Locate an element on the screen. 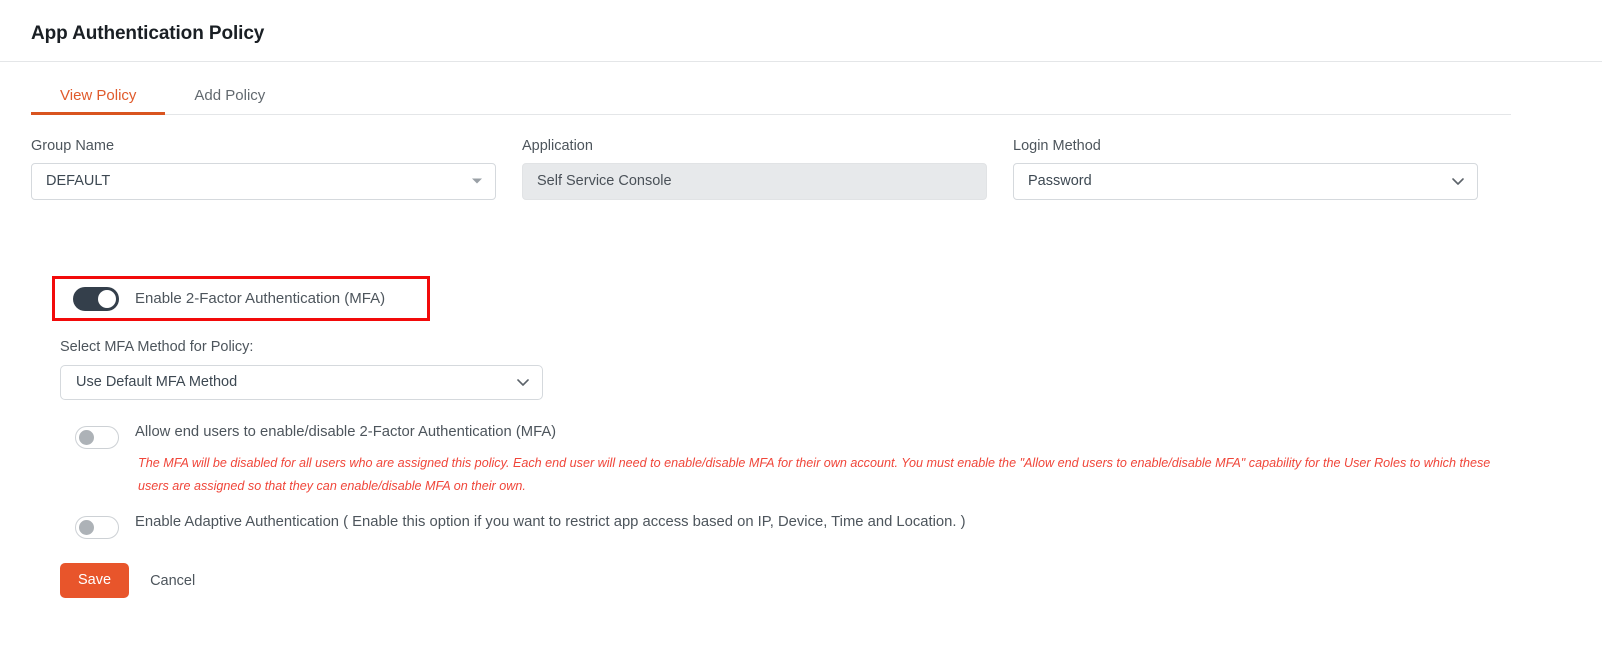  group-name-value: DEFAULT is located at coordinates (78, 181).